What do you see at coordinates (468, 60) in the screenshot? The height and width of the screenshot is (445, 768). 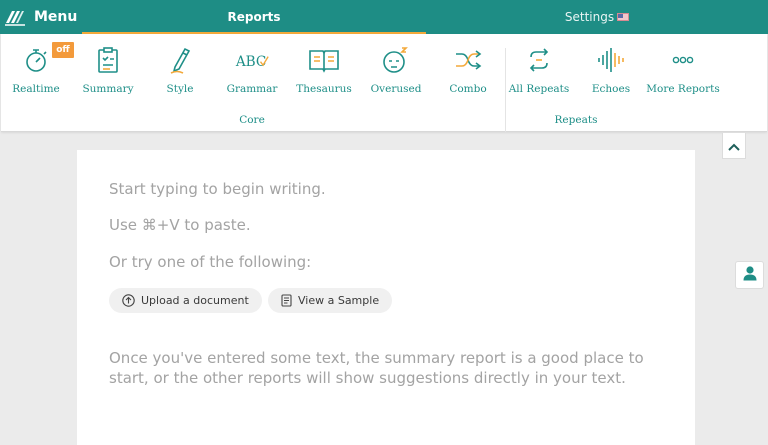 I see `shuffle-icon` at bounding box center [468, 60].